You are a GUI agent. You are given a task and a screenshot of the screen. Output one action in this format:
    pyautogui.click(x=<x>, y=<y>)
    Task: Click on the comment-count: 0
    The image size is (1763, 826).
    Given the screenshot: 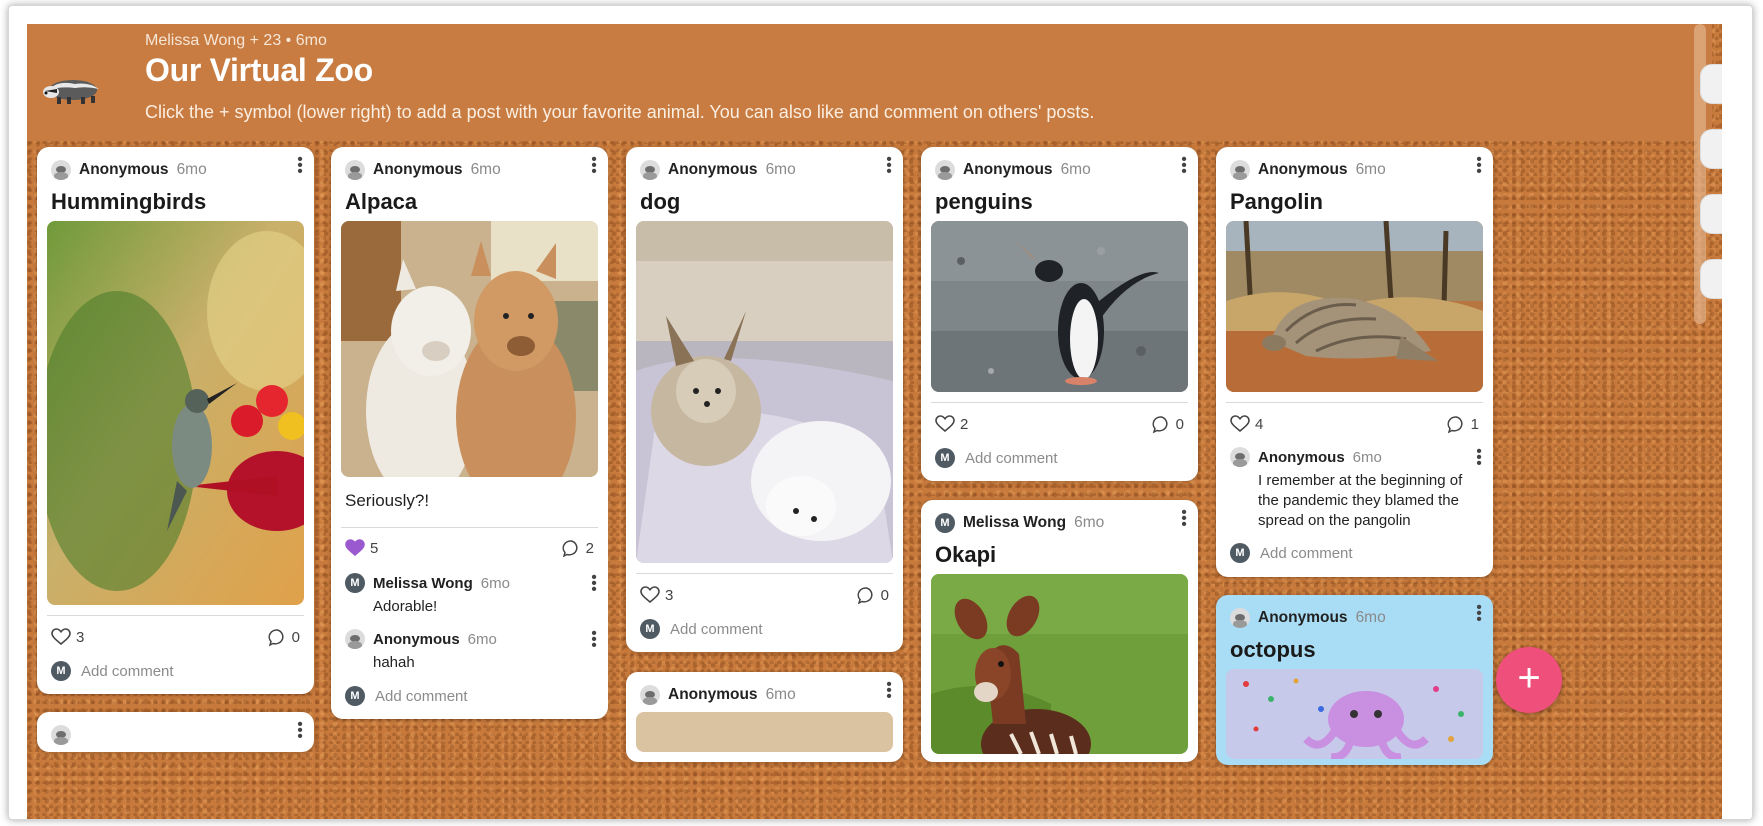 What is the action you would take?
    pyautogui.click(x=295, y=637)
    